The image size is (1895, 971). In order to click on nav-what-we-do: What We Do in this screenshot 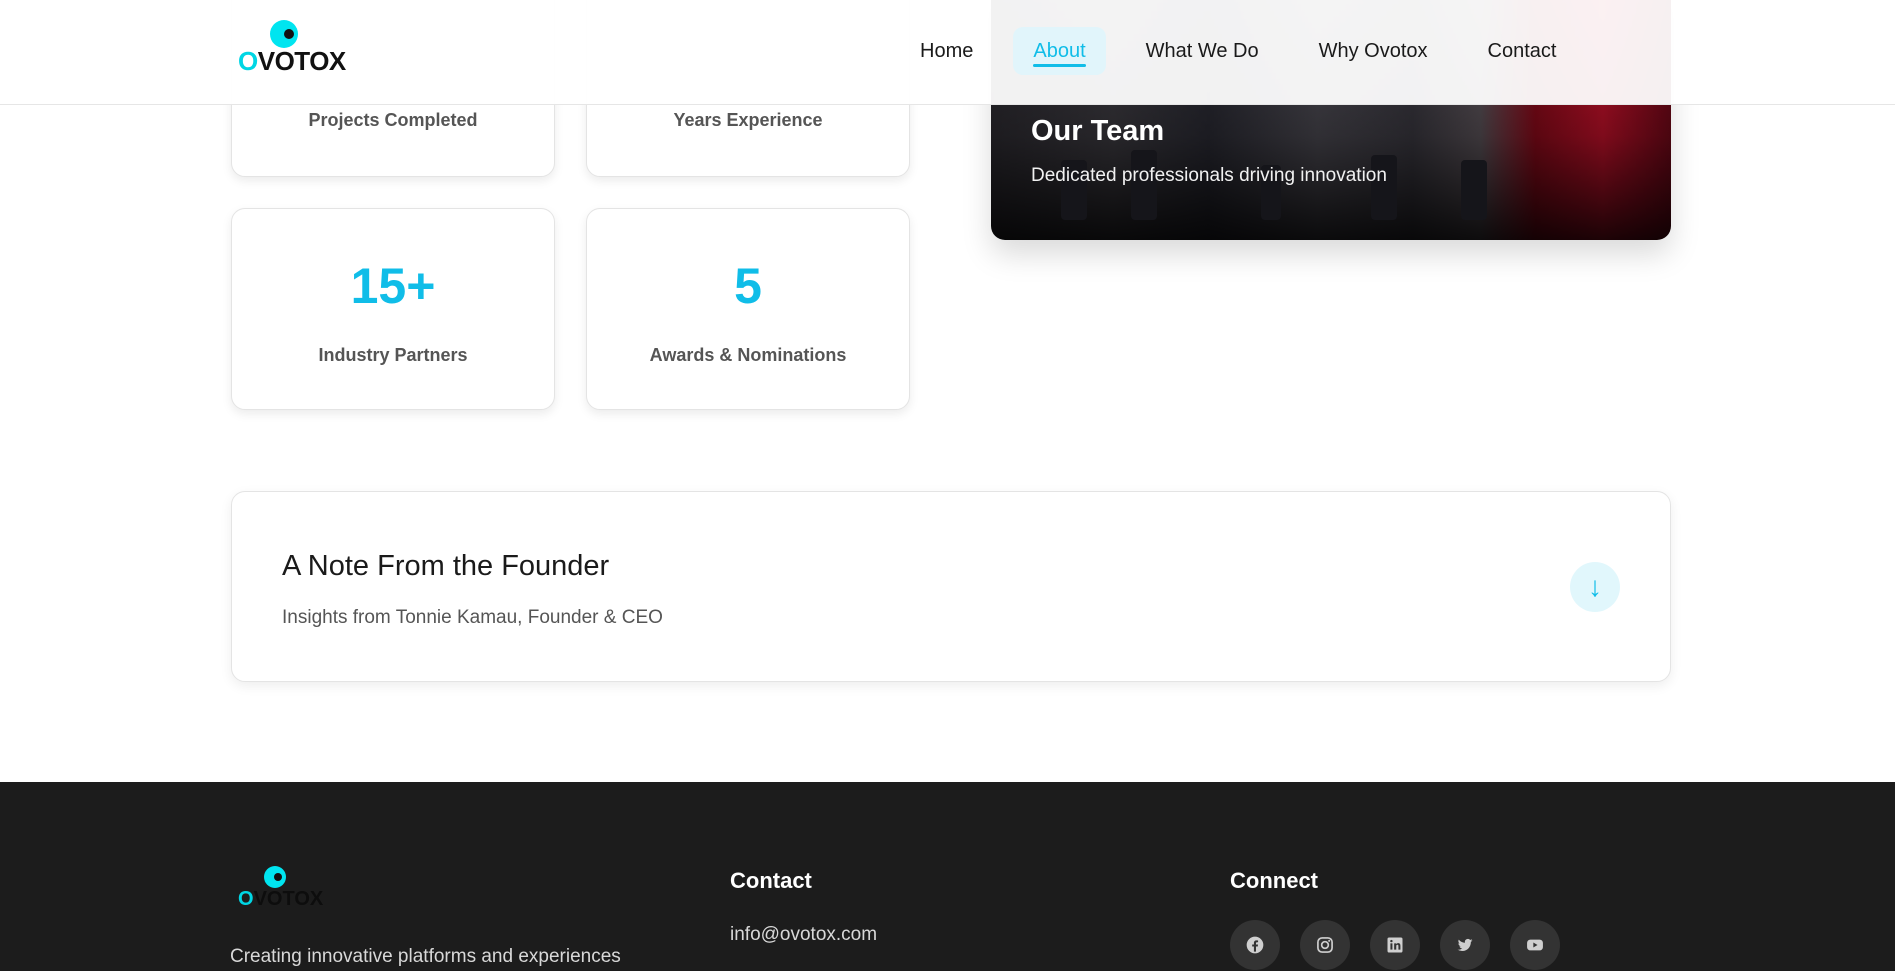, I will do `click(1202, 51)`.